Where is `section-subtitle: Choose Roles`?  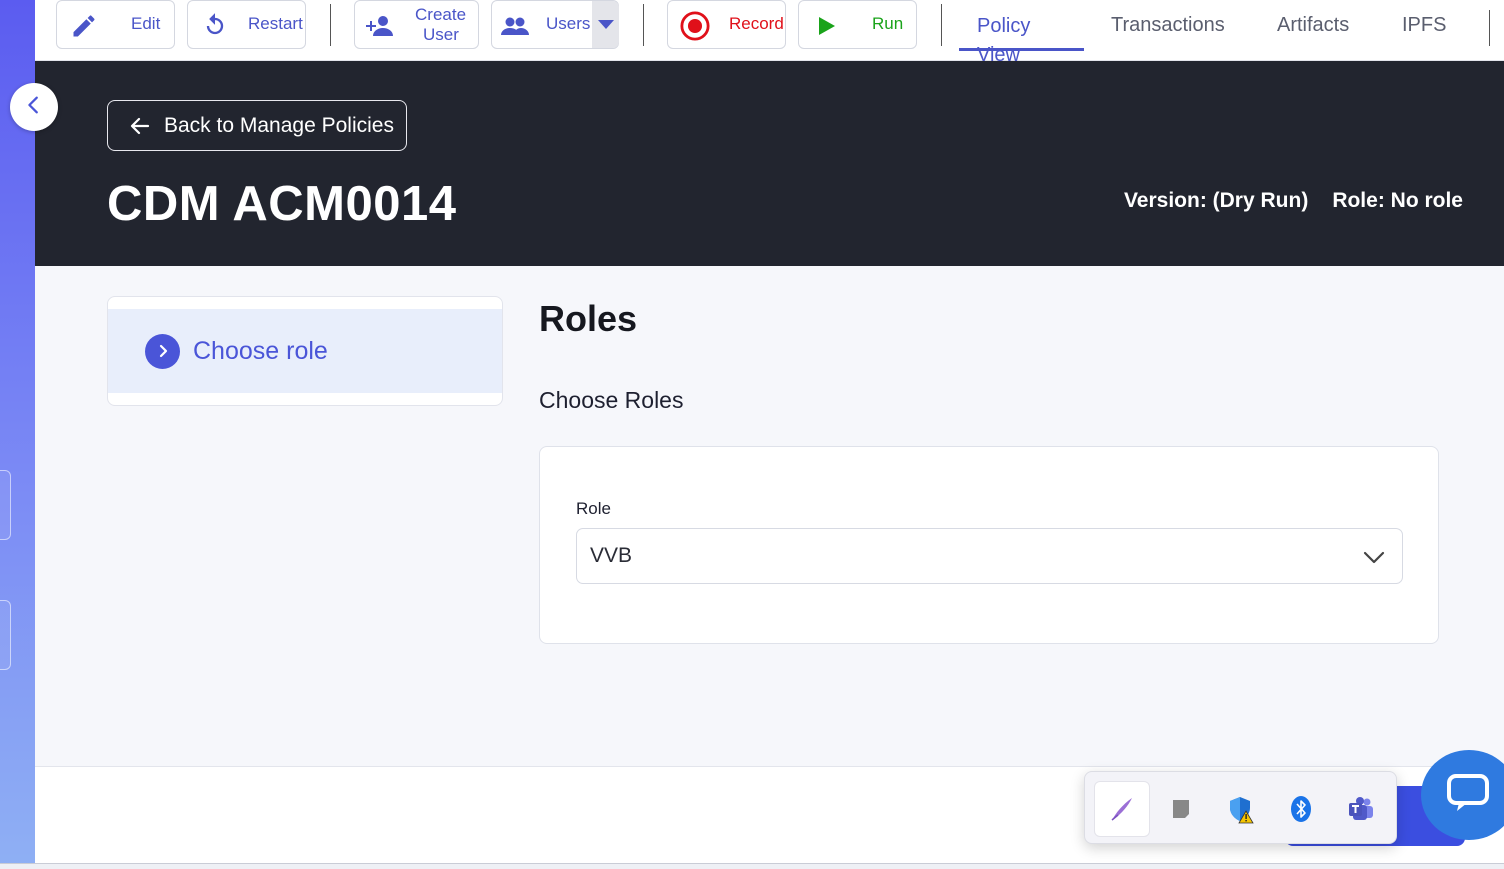
section-subtitle: Choose Roles is located at coordinates (611, 400).